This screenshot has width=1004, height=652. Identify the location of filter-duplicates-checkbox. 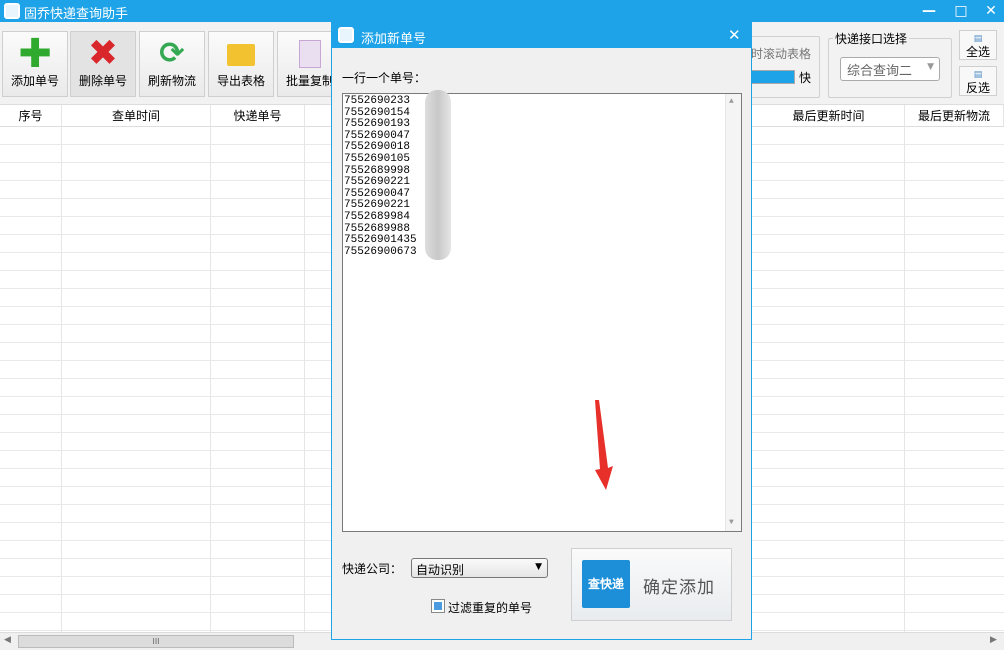
(438, 606).